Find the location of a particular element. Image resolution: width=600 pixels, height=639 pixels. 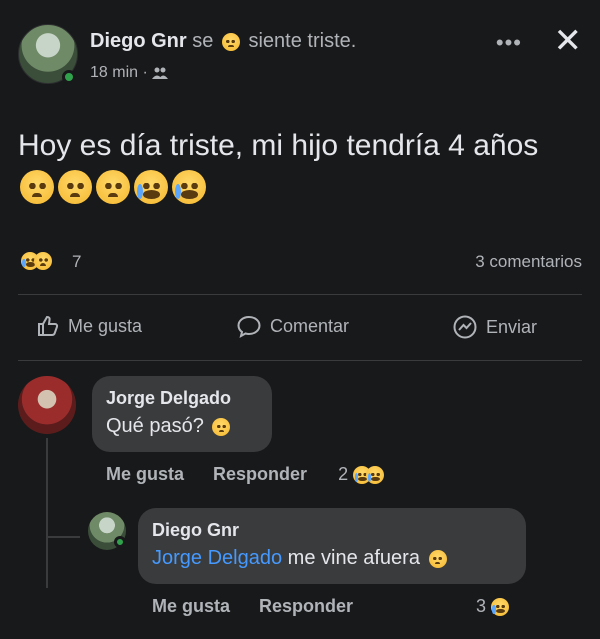

reactions-summary: 7 3 comentarios is located at coordinates (300, 262).